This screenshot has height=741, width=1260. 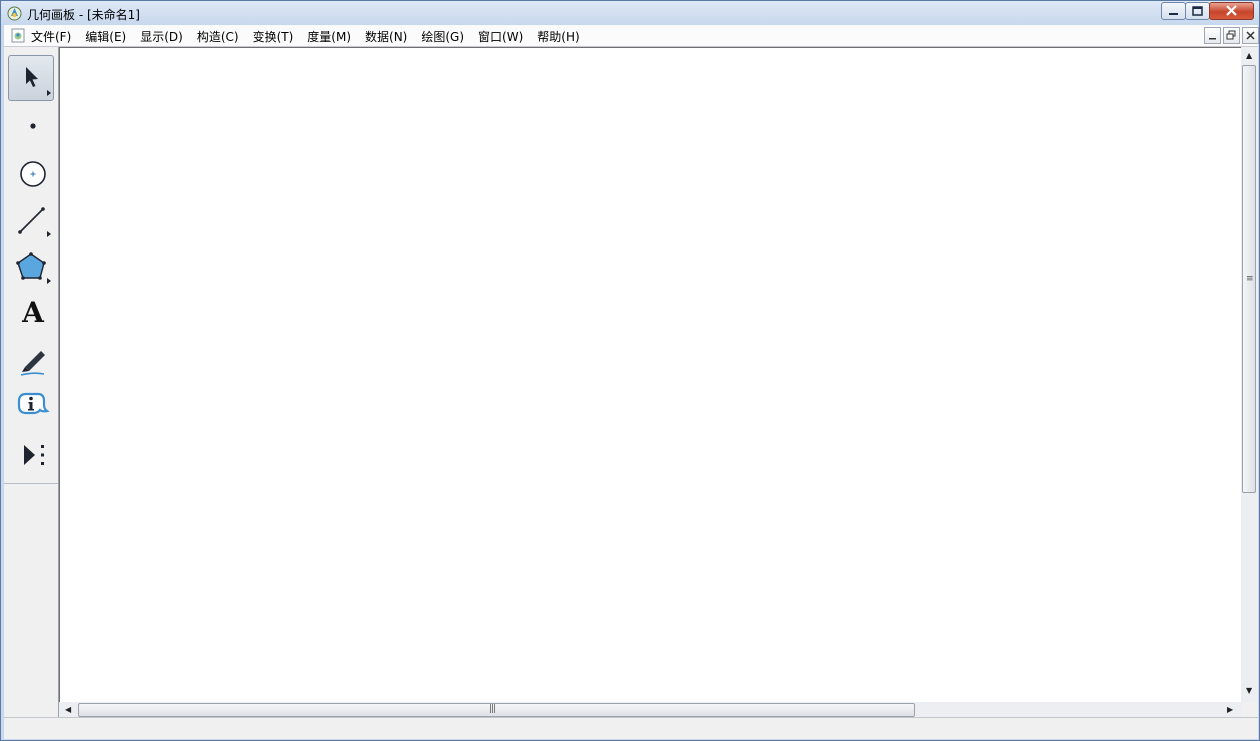 I want to click on straightedge-tool, so click(x=31, y=218).